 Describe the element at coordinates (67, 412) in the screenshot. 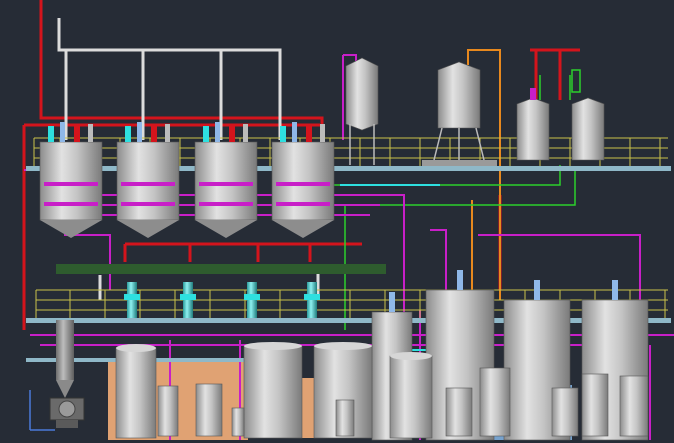

I see `motor-pump` at that location.